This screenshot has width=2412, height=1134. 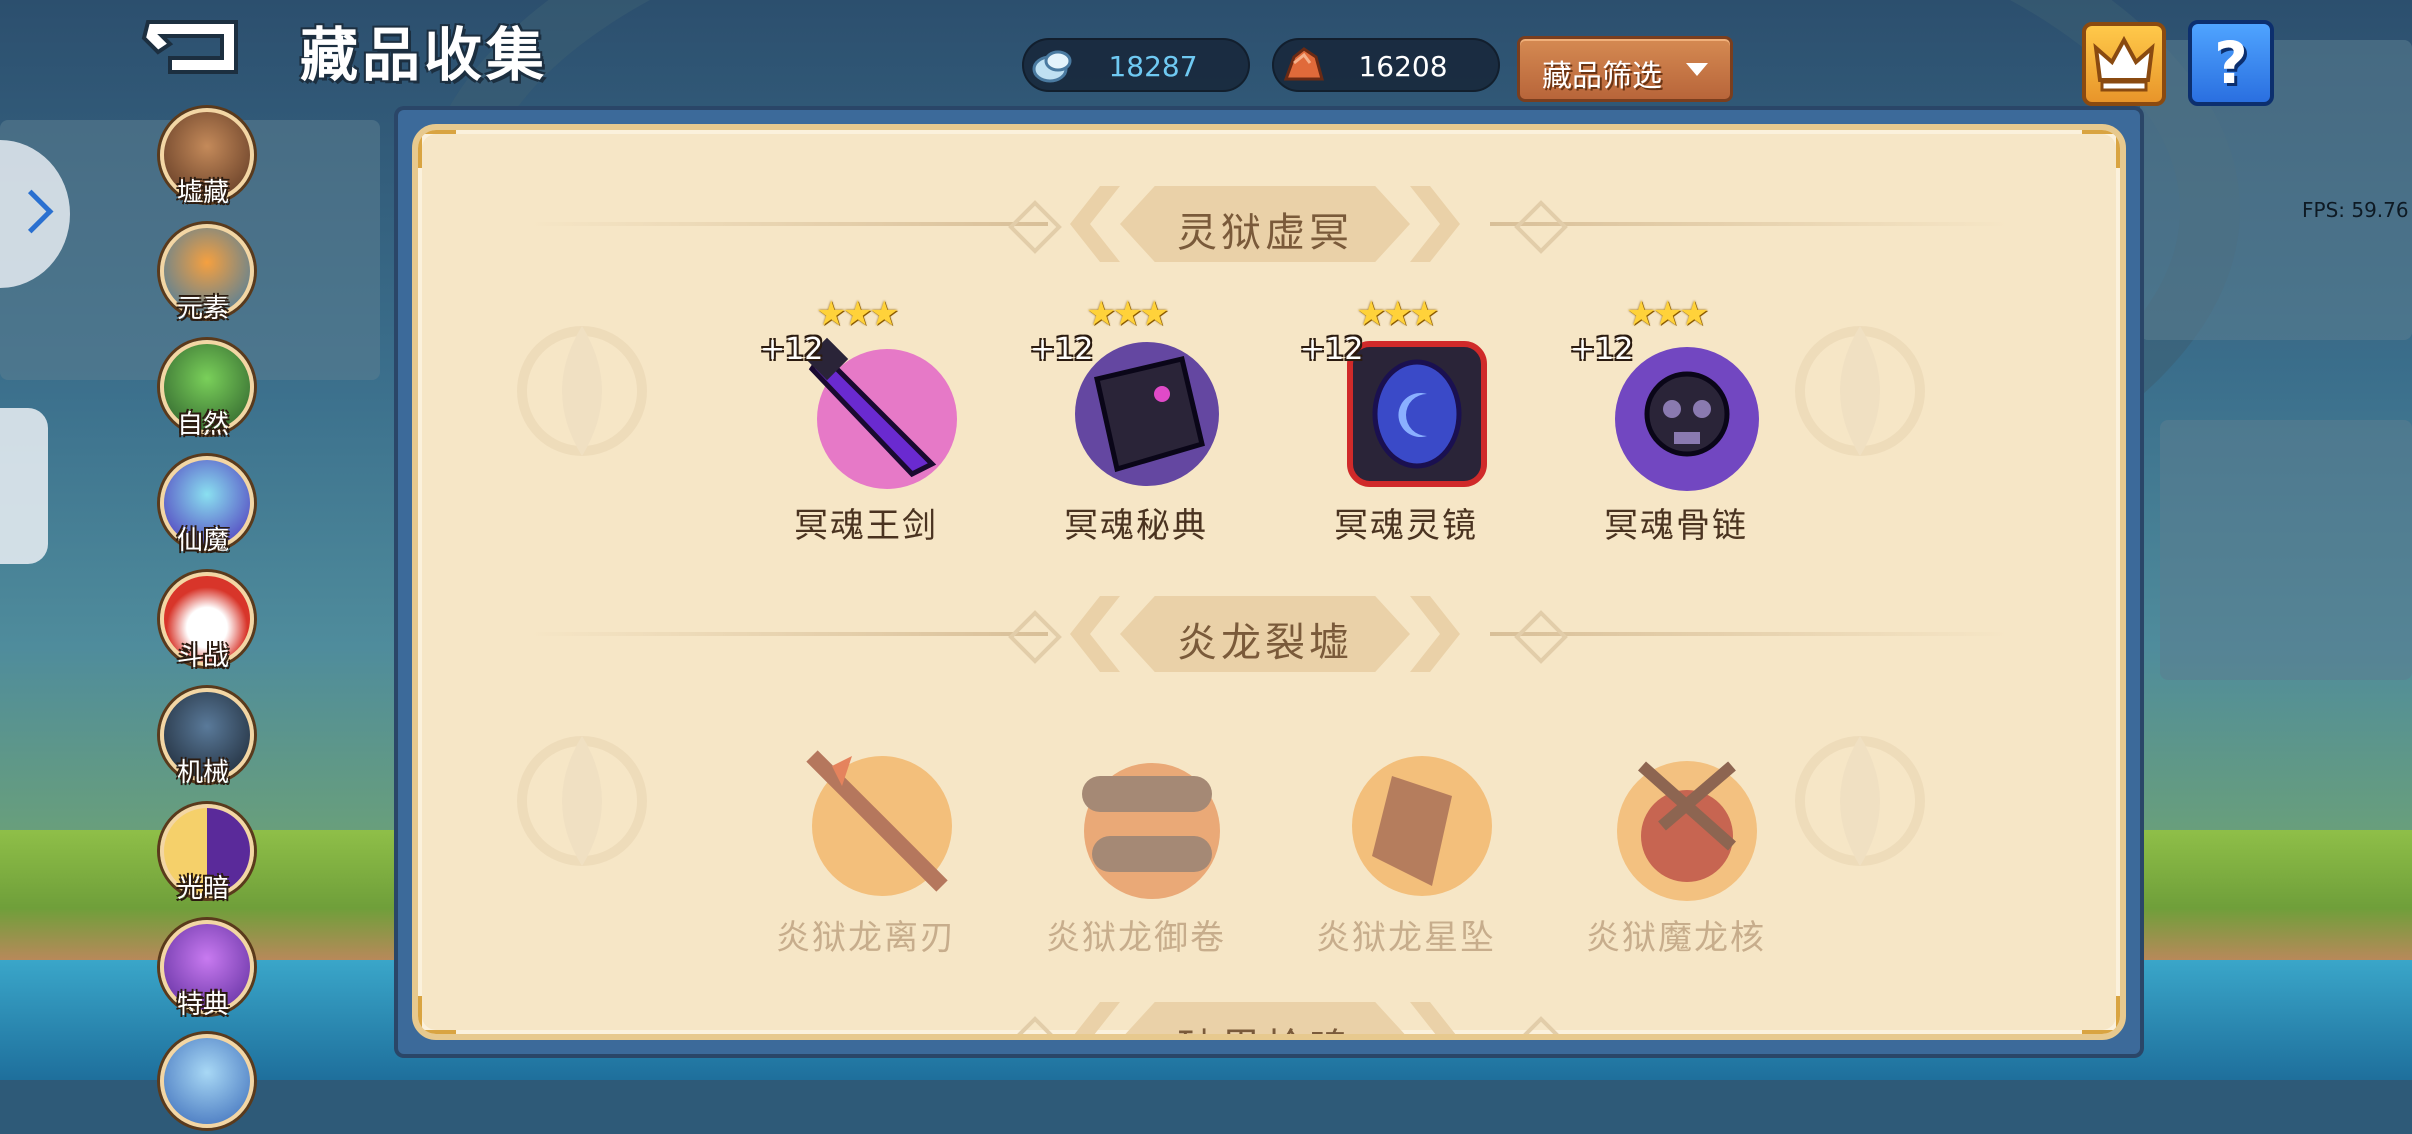 What do you see at coordinates (1153, 66) in the screenshot?
I see `soul-stone-value: 18287` at bounding box center [1153, 66].